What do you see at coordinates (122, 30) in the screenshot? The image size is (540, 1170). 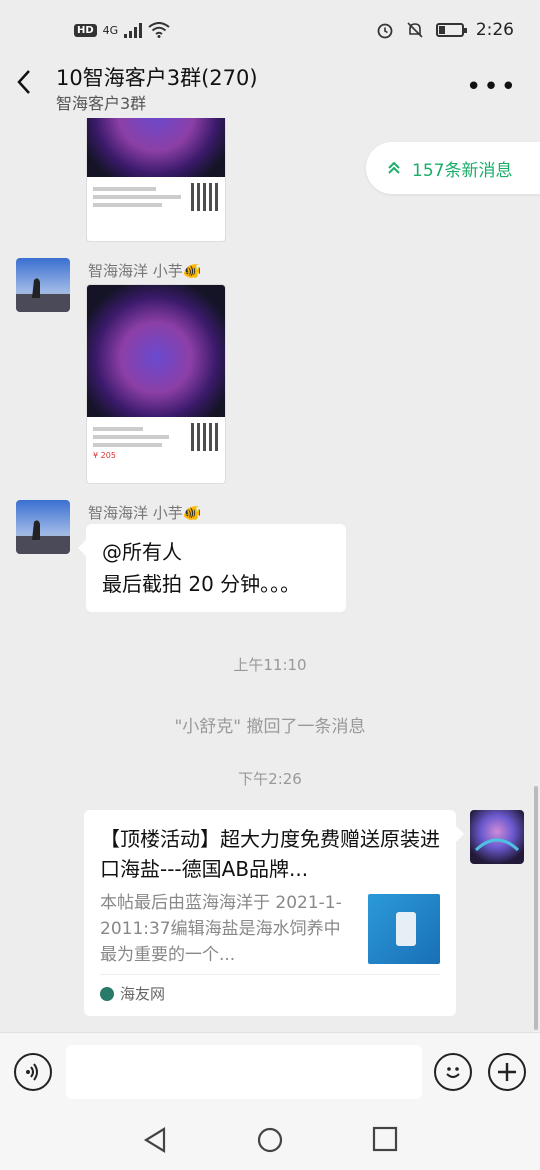 I see `status-left: HD 4G` at bounding box center [122, 30].